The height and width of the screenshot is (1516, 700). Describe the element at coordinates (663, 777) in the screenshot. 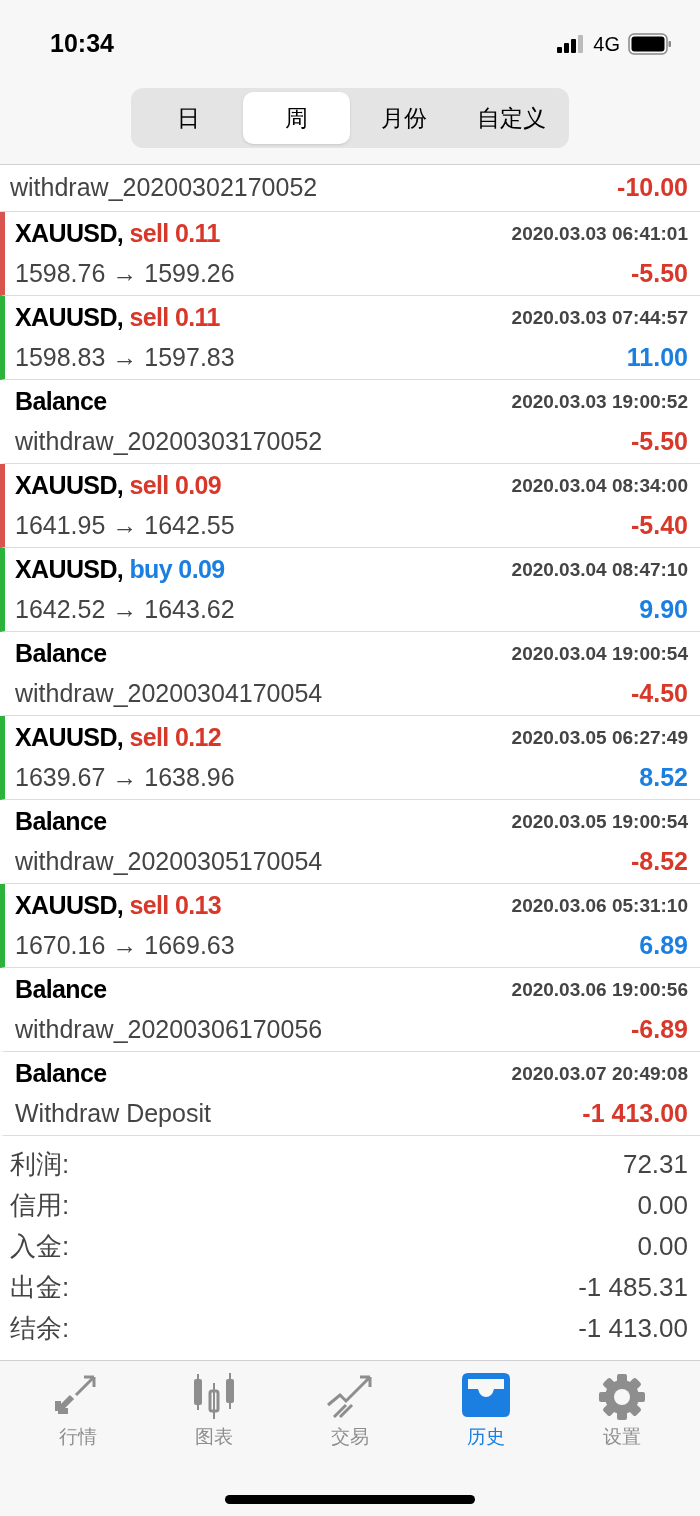

I see `amount-text: 8.52` at that location.